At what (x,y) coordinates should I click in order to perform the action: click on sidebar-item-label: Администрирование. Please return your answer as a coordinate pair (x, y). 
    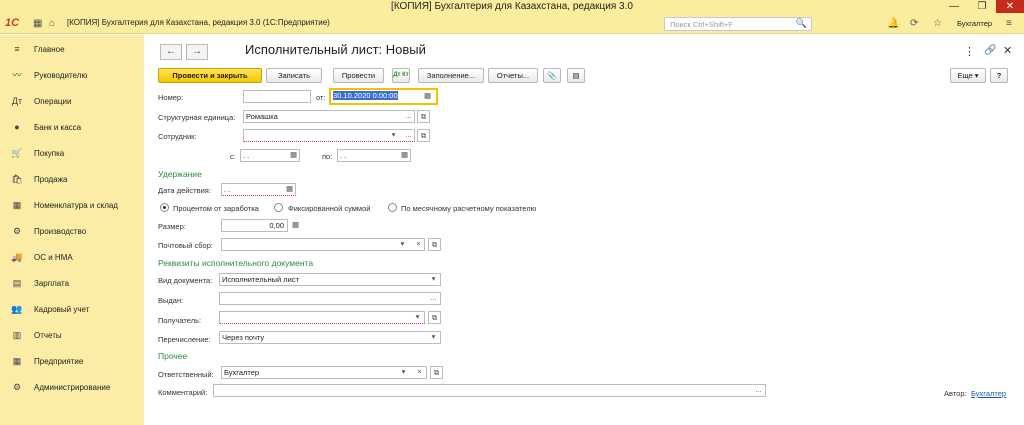
    Looking at the image, I should click on (72, 387).